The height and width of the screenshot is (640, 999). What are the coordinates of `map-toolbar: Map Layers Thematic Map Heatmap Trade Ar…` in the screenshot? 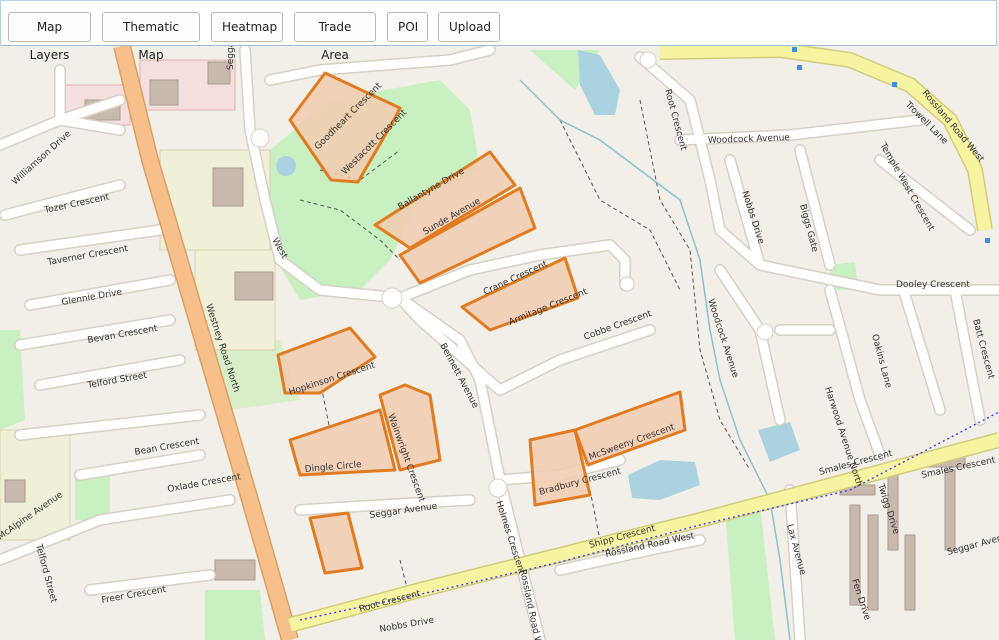 It's located at (498, 31).